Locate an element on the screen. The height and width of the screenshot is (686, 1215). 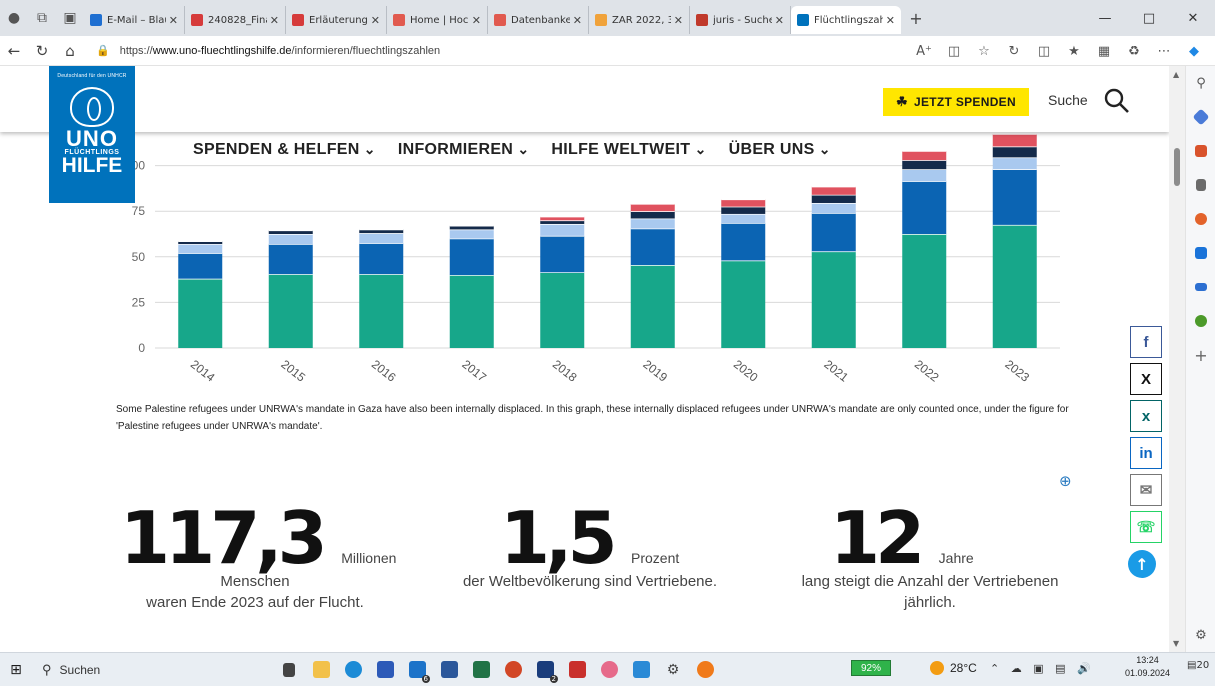
photos-icon is located at coordinates (641, 670).